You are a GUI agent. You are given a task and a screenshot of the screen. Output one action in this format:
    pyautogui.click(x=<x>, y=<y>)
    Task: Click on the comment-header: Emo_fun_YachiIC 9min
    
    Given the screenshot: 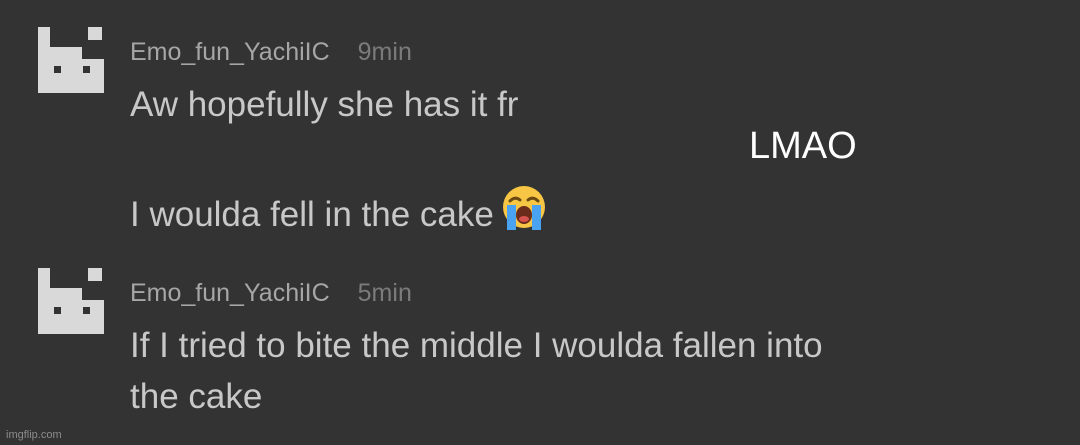 What is the action you would take?
    pyautogui.click(x=271, y=52)
    